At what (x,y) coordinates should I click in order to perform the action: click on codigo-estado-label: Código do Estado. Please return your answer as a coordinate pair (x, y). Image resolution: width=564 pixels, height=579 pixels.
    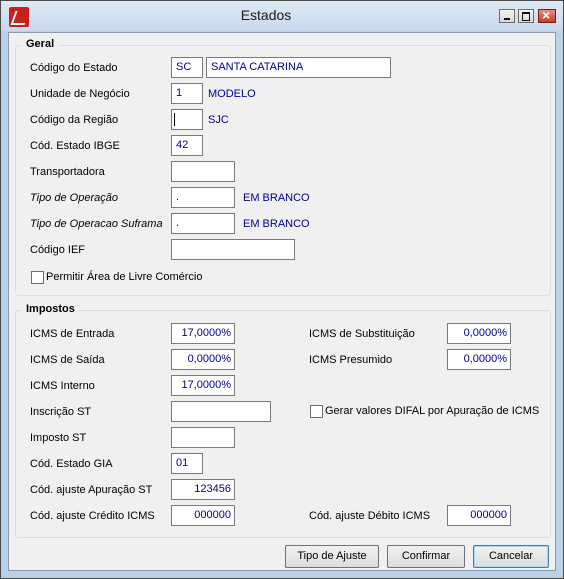
    Looking at the image, I should click on (74, 68).